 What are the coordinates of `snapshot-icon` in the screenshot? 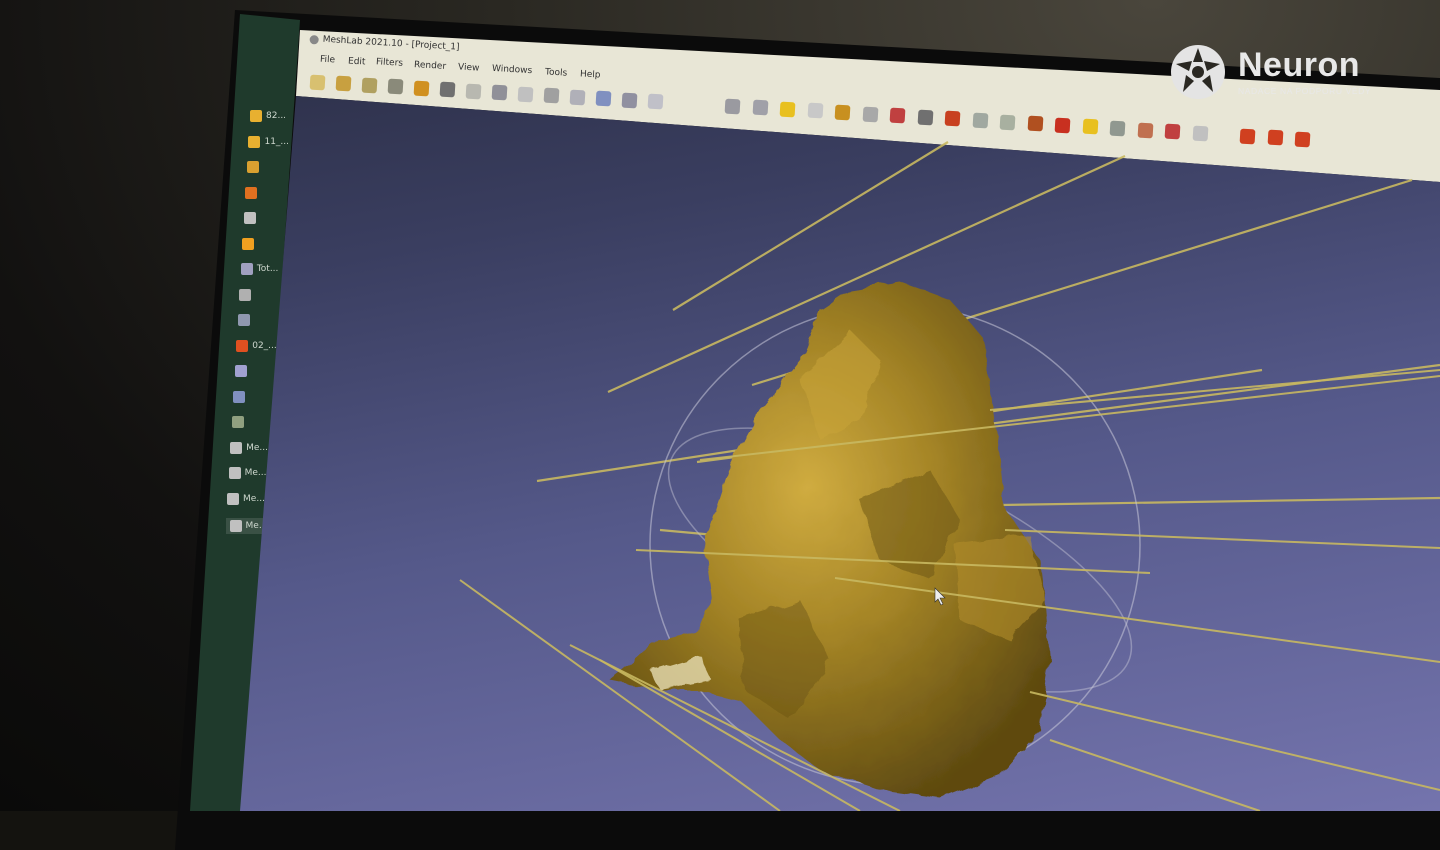 It's located at (447, 89).